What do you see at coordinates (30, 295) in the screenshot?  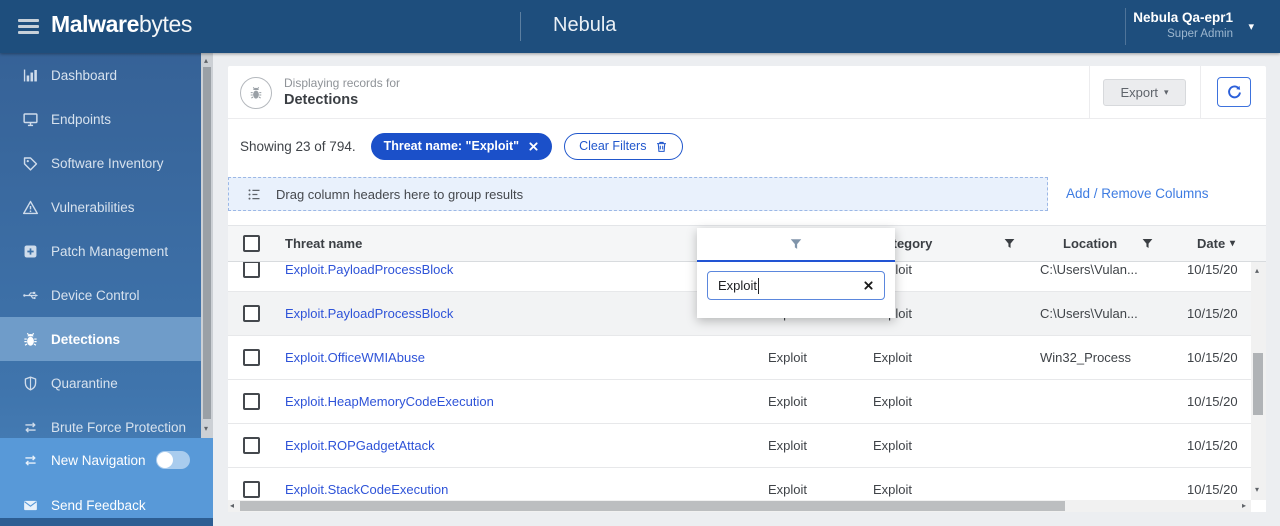 I see `usb-icon` at bounding box center [30, 295].